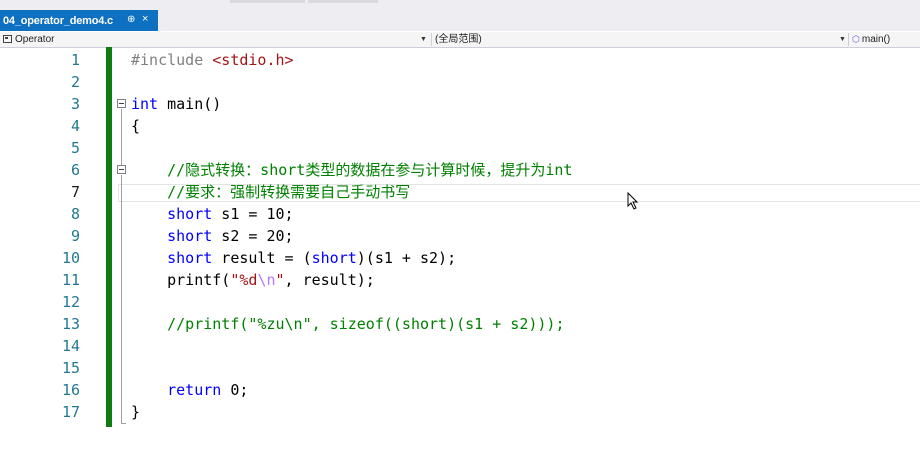  What do you see at coordinates (640, 39) in the screenshot?
I see `scope-dropdown: (全局范围) ▼` at bounding box center [640, 39].